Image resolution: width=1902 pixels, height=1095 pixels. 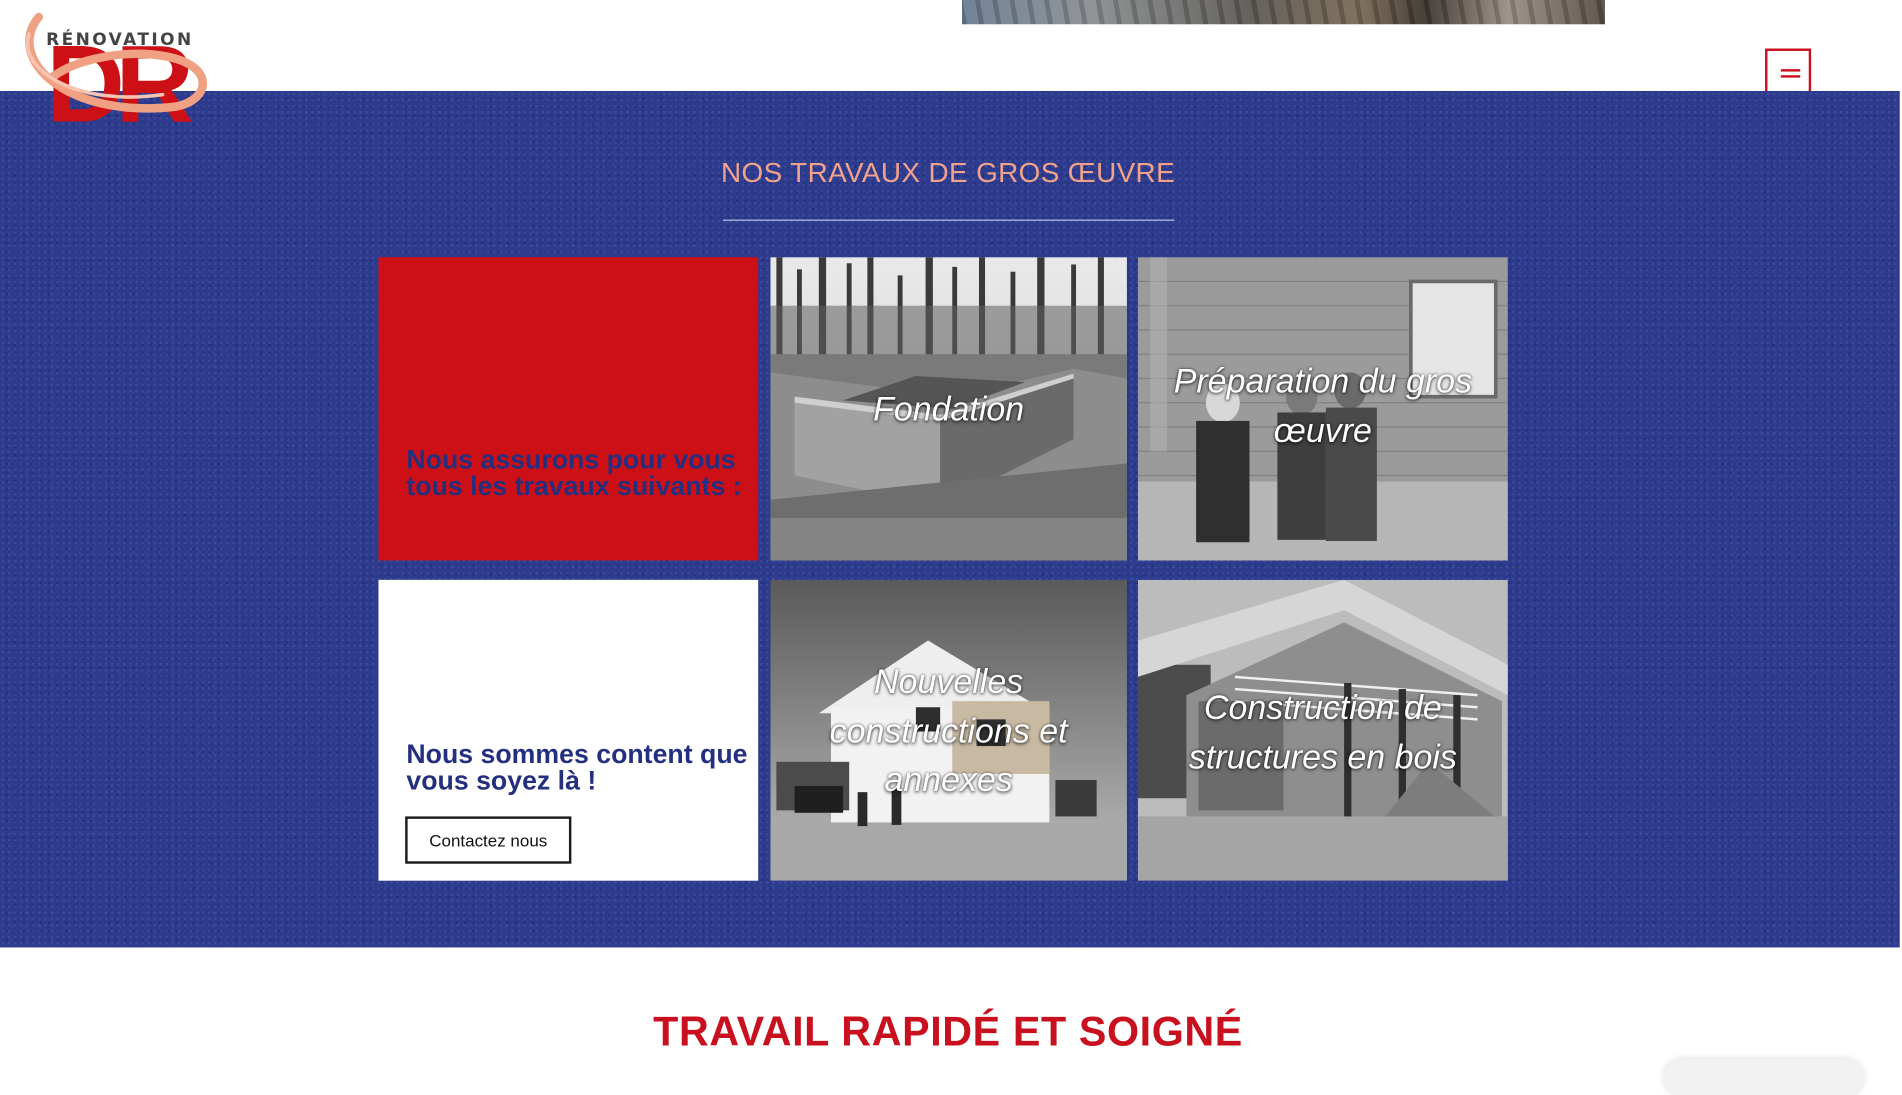 I want to click on tile-structures-bois: Construction de structures en bois, so click(x=1322, y=730).